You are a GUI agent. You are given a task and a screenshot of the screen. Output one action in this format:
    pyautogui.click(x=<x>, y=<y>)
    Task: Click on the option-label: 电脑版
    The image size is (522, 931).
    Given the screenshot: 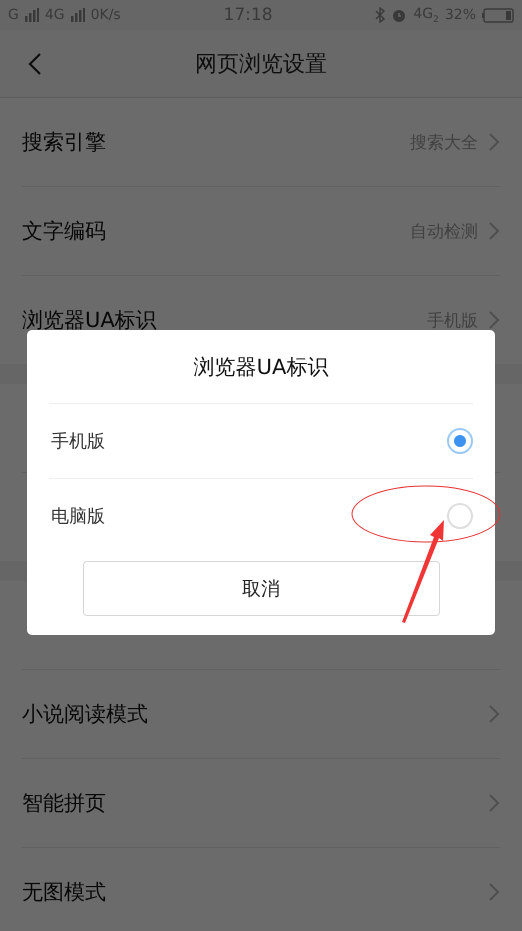 What is the action you would take?
    pyautogui.click(x=248, y=516)
    